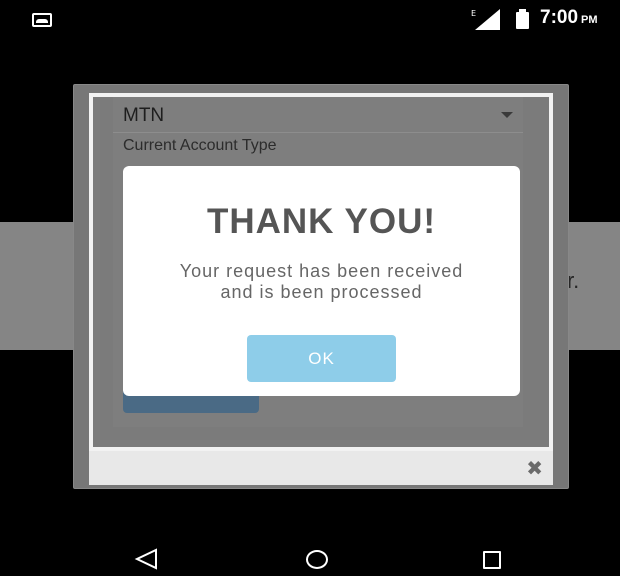 Image resolution: width=620 pixels, height=576 pixels. I want to click on close-icon: ✖, so click(534, 468).